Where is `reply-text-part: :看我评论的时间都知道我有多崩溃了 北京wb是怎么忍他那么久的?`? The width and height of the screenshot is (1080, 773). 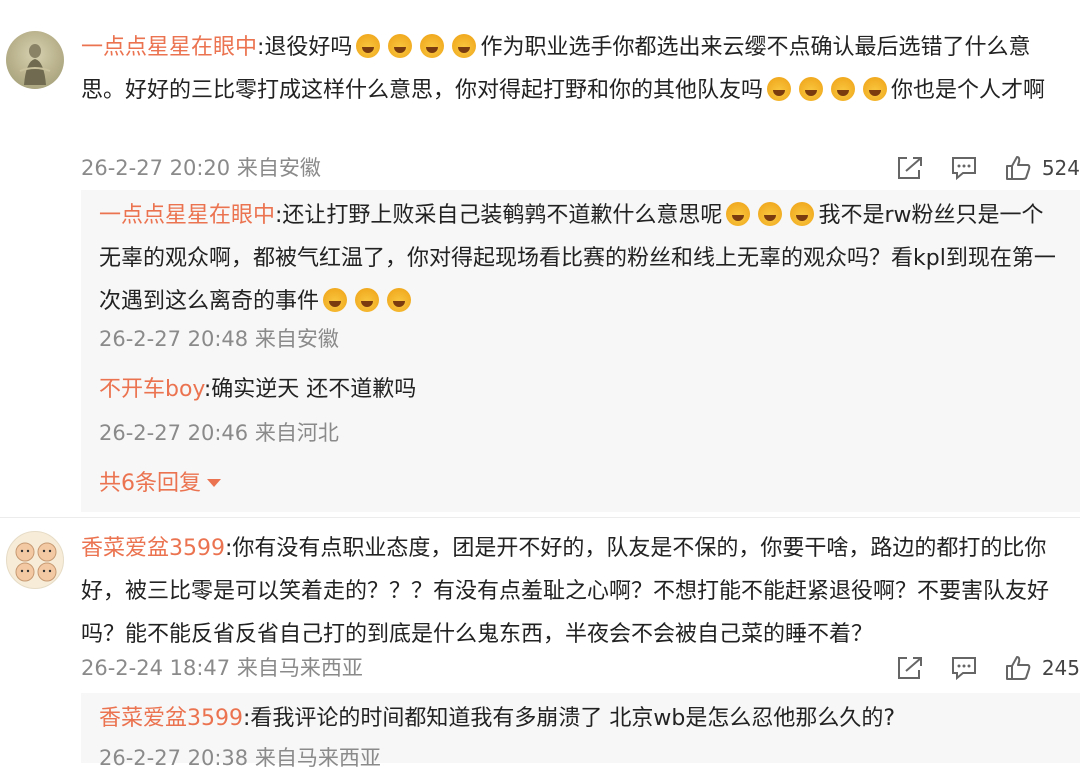 reply-text-part: :看我评论的时间都知道我有多崩溃了 北京wb是怎么忍他那么久的? is located at coordinates (569, 718).